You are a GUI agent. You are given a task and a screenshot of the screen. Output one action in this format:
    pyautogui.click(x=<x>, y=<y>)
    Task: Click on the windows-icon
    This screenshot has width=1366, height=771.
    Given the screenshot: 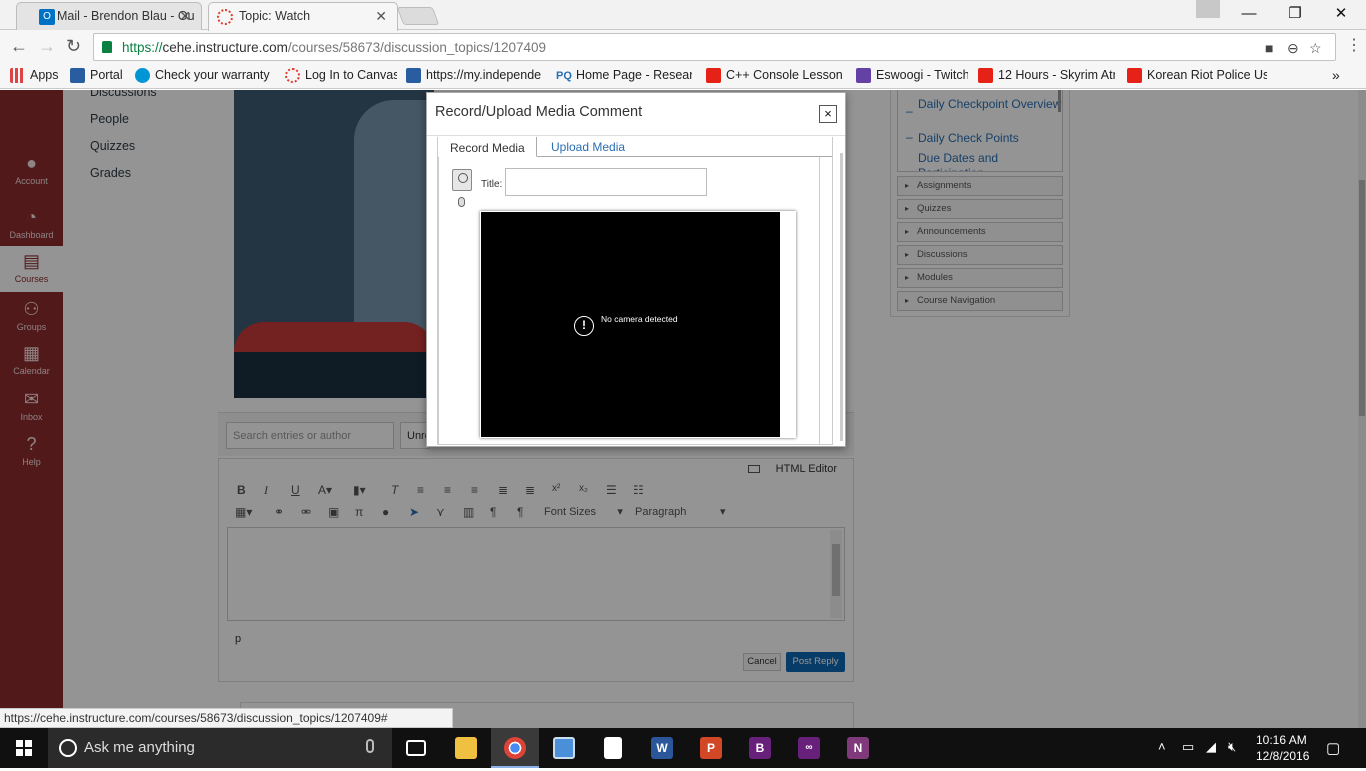 What is the action you would take?
    pyautogui.click(x=24, y=748)
    